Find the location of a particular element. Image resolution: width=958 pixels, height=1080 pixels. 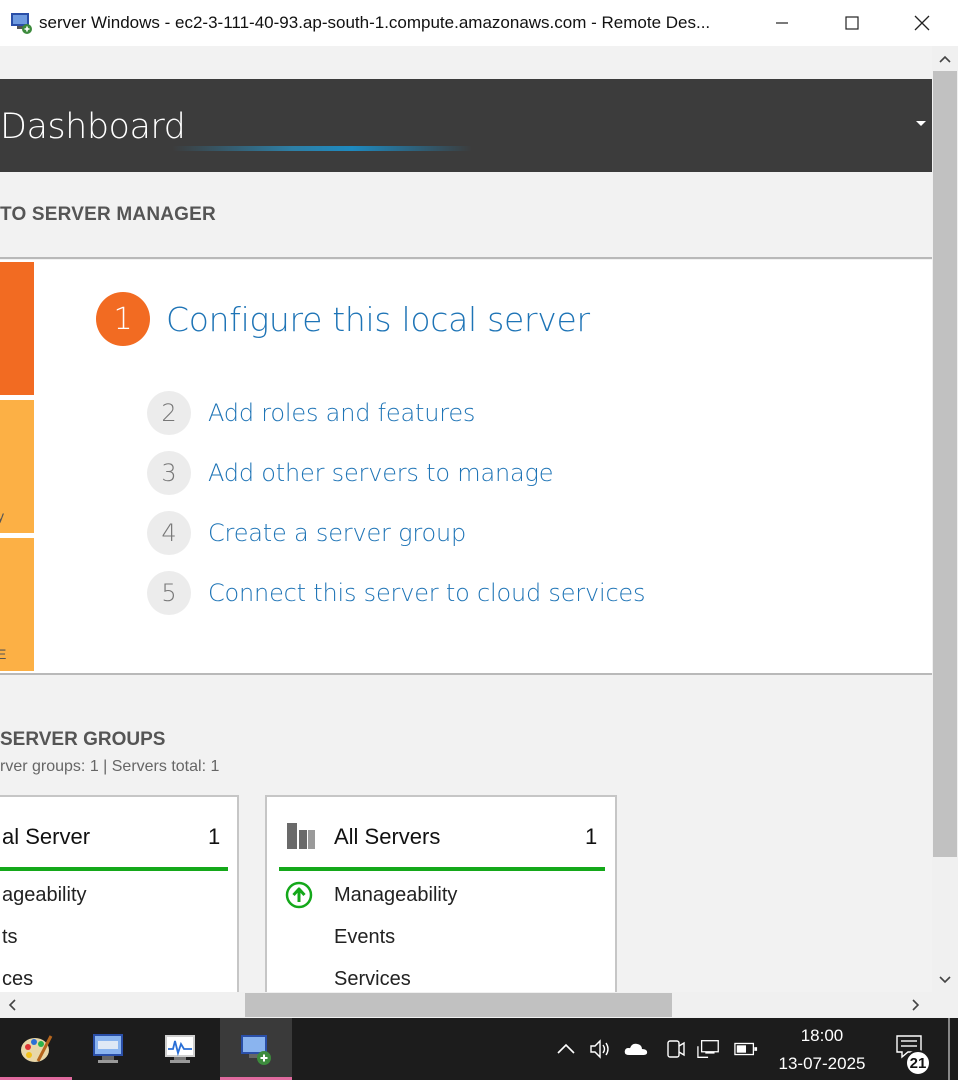

action-center-button: 21 is located at coordinates (912, 1054).